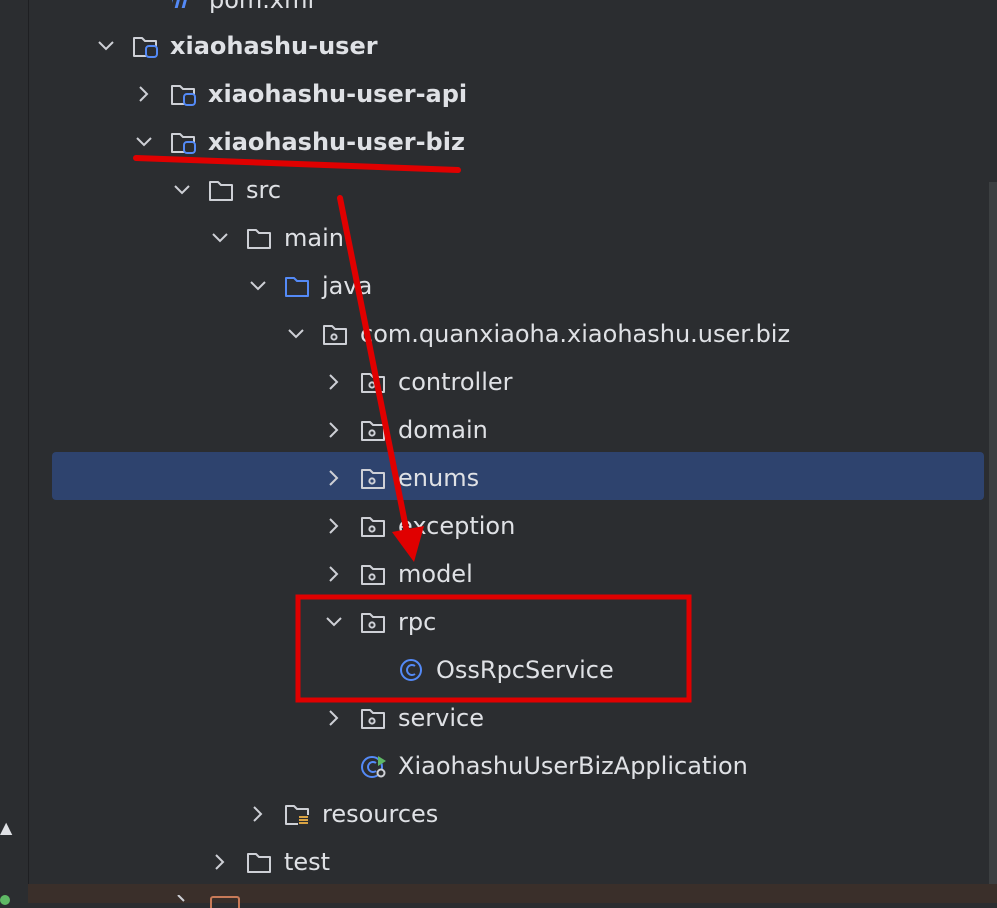 The width and height of the screenshot is (997, 908). Describe the element at coordinates (373, 767) in the screenshot. I see `spring-boot-class-icon` at that location.